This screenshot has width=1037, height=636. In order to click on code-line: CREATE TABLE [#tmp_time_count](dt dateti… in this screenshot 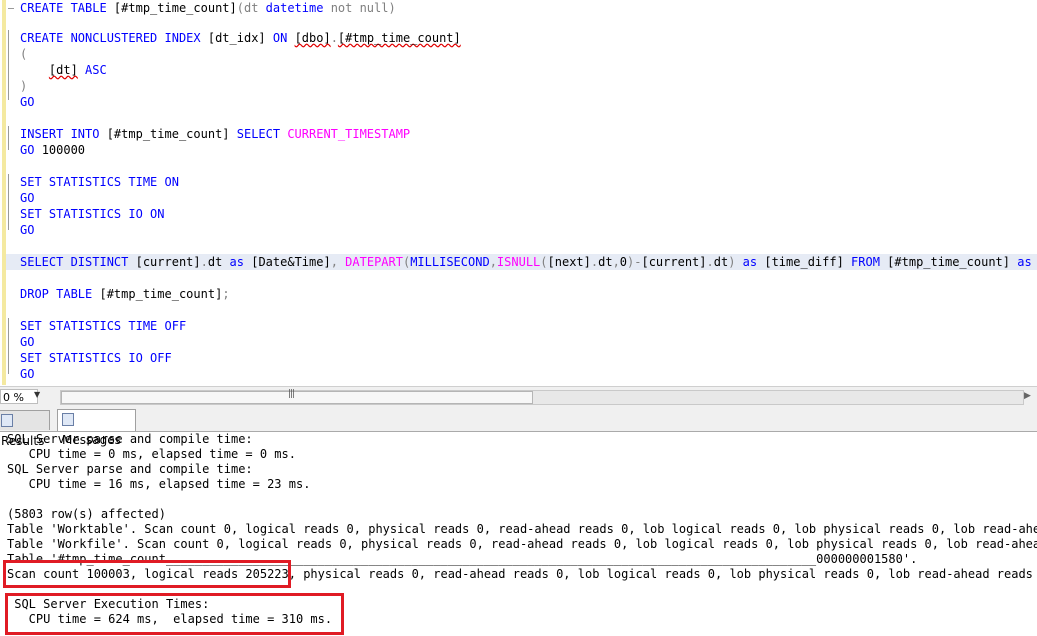, I will do `click(208, 8)`.